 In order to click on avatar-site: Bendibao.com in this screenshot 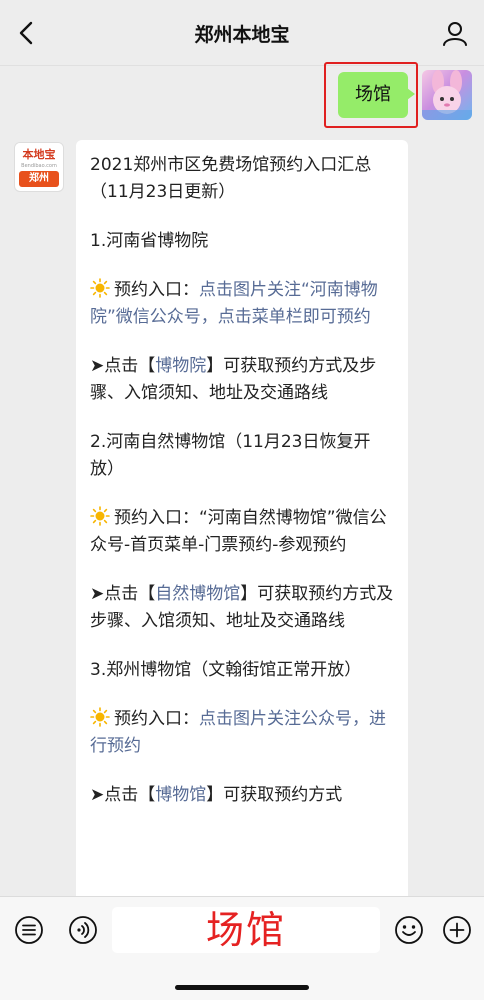, I will do `click(39, 166)`.